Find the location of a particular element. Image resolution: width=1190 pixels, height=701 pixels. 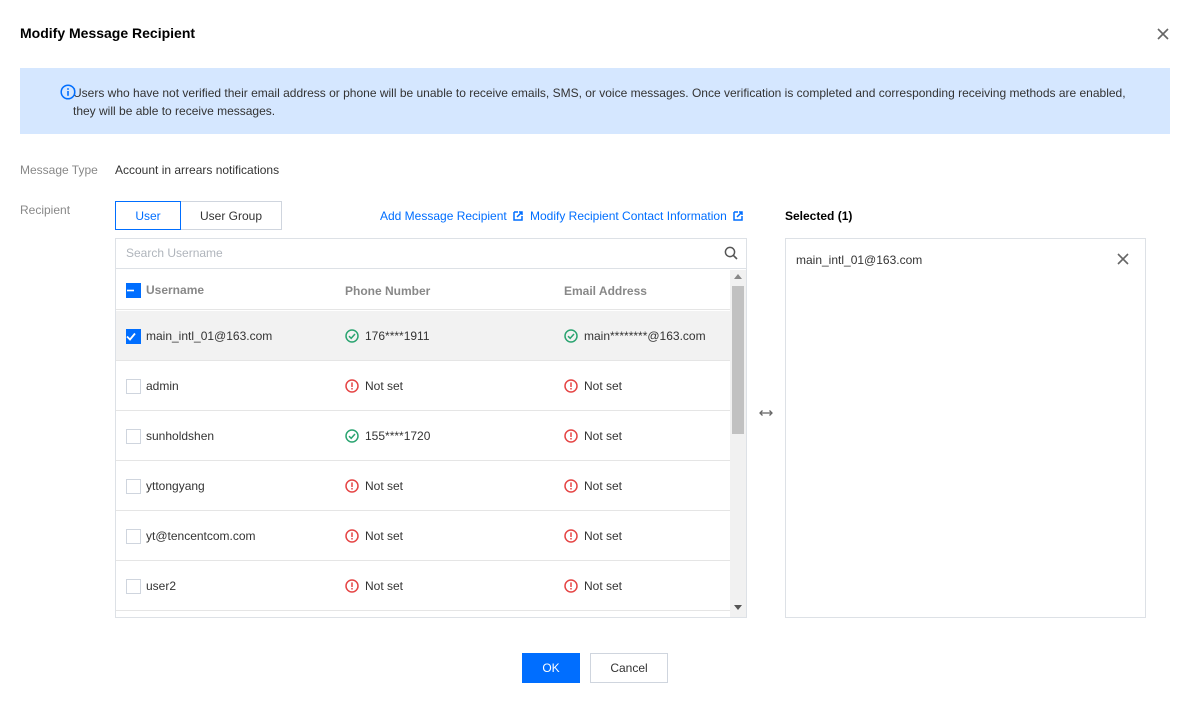

phone-cell: 155****1720 is located at coordinates (387, 436).